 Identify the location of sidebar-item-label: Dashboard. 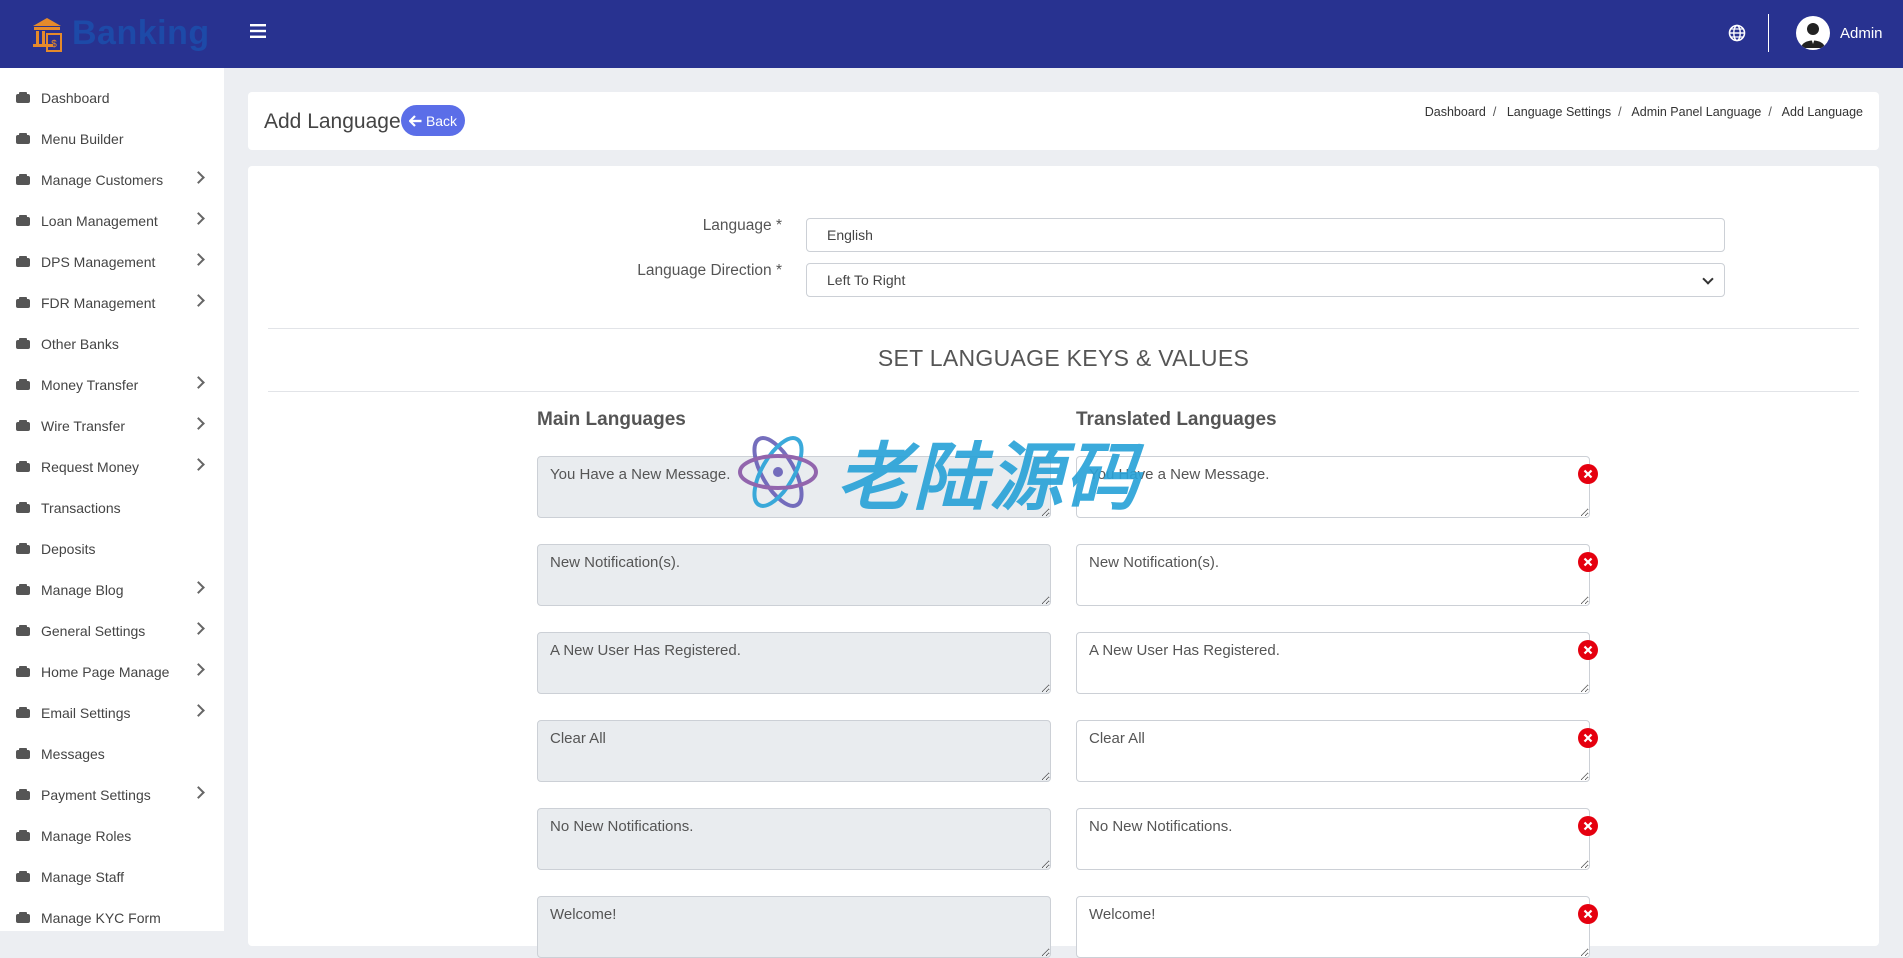
(75, 97).